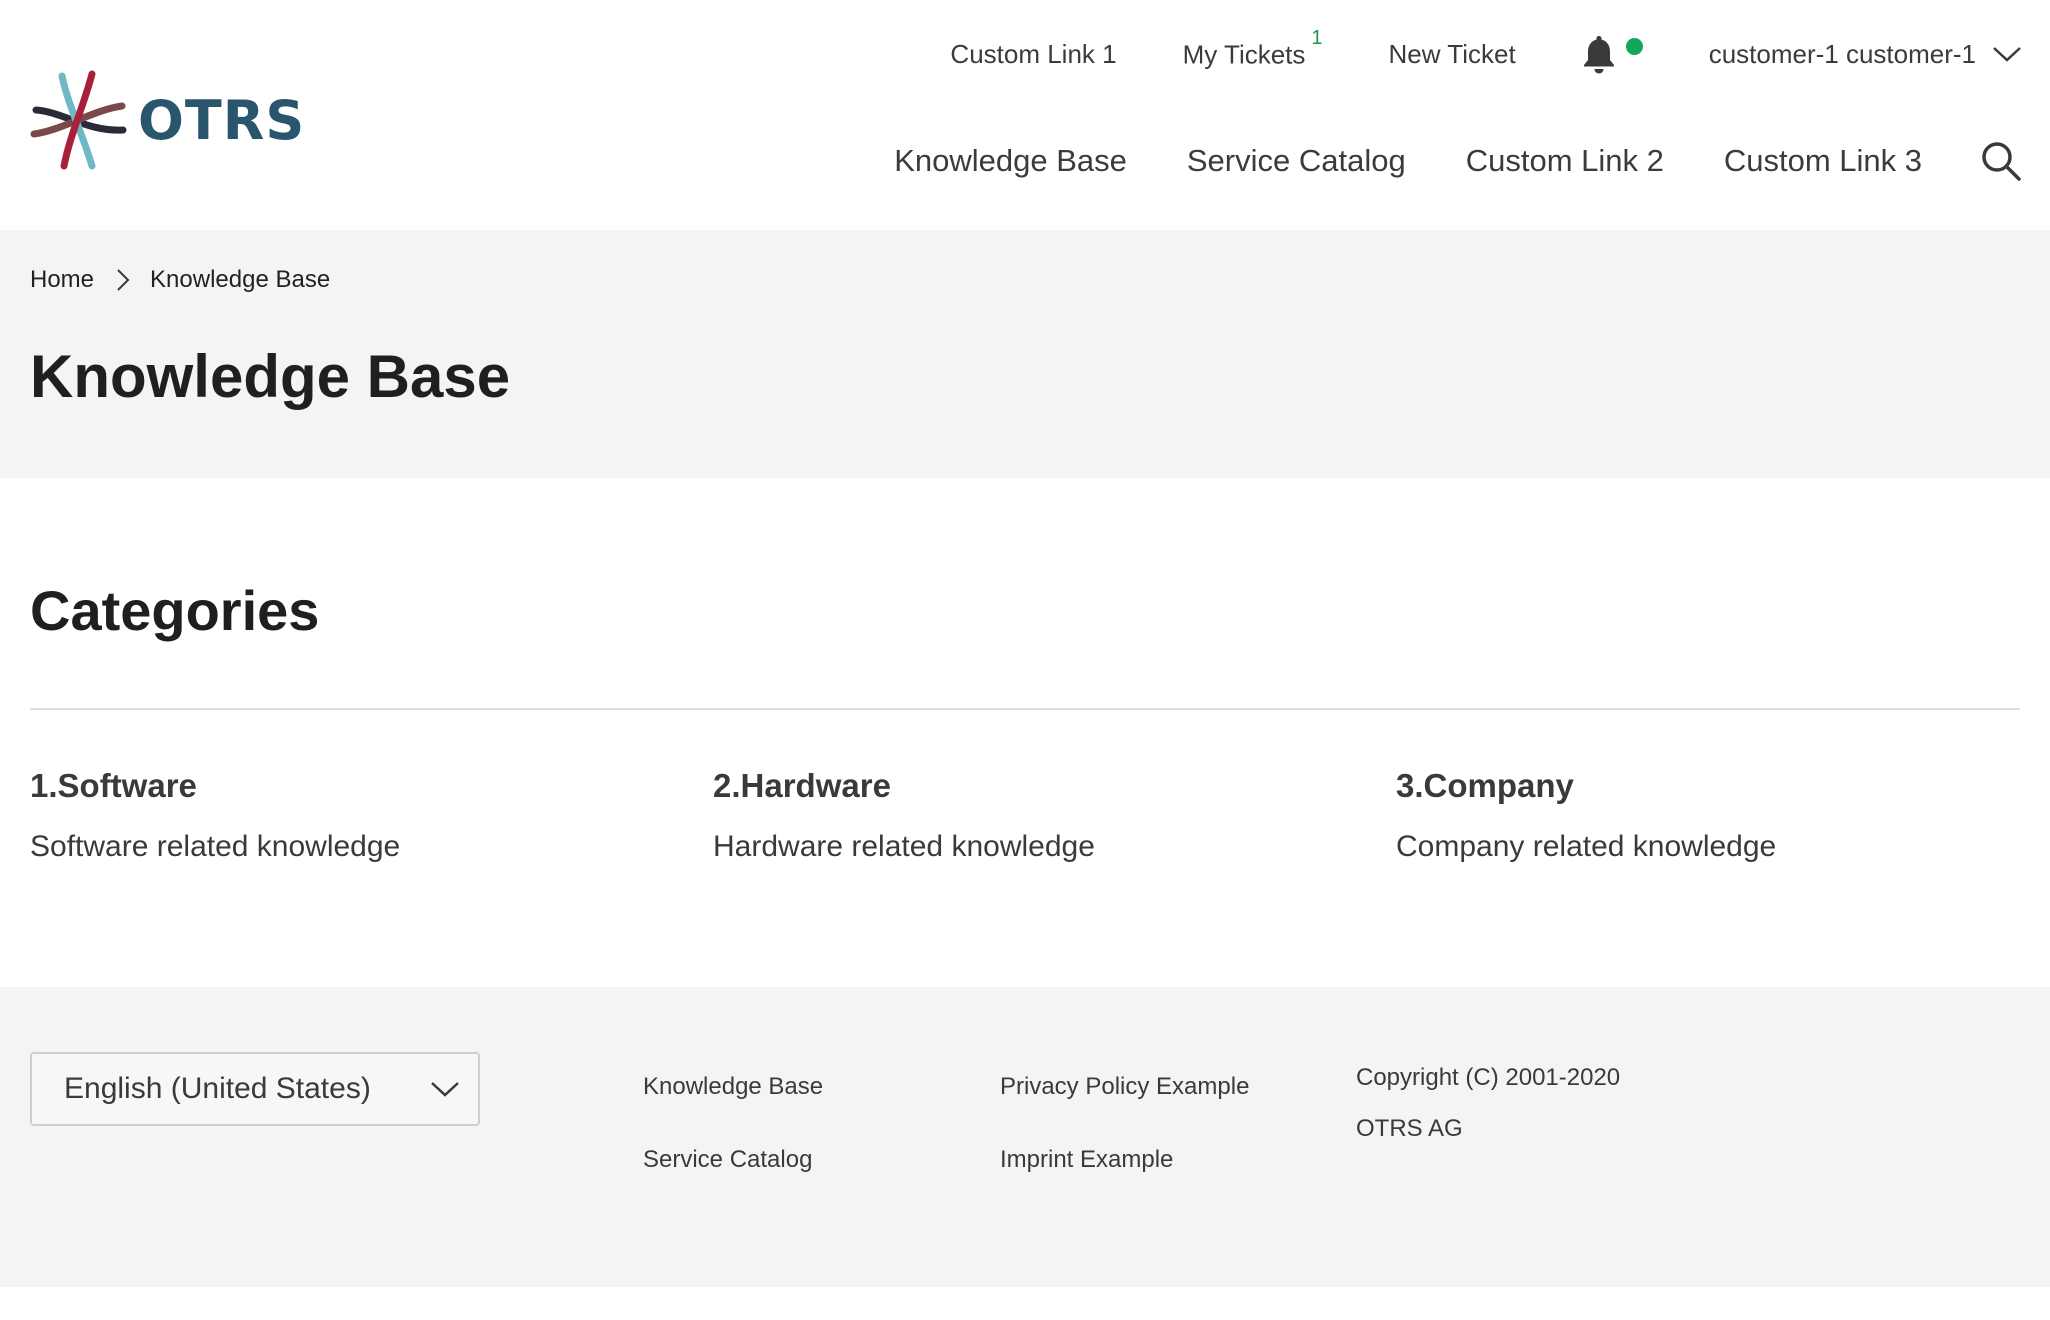 Image resolution: width=2050 pixels, height=1320 pixels. Describe the element at coordinates (1488, 1103) in the screenshot. I see `copyright: Copyright (C) 2001-2020 OTRS AG` at that location.